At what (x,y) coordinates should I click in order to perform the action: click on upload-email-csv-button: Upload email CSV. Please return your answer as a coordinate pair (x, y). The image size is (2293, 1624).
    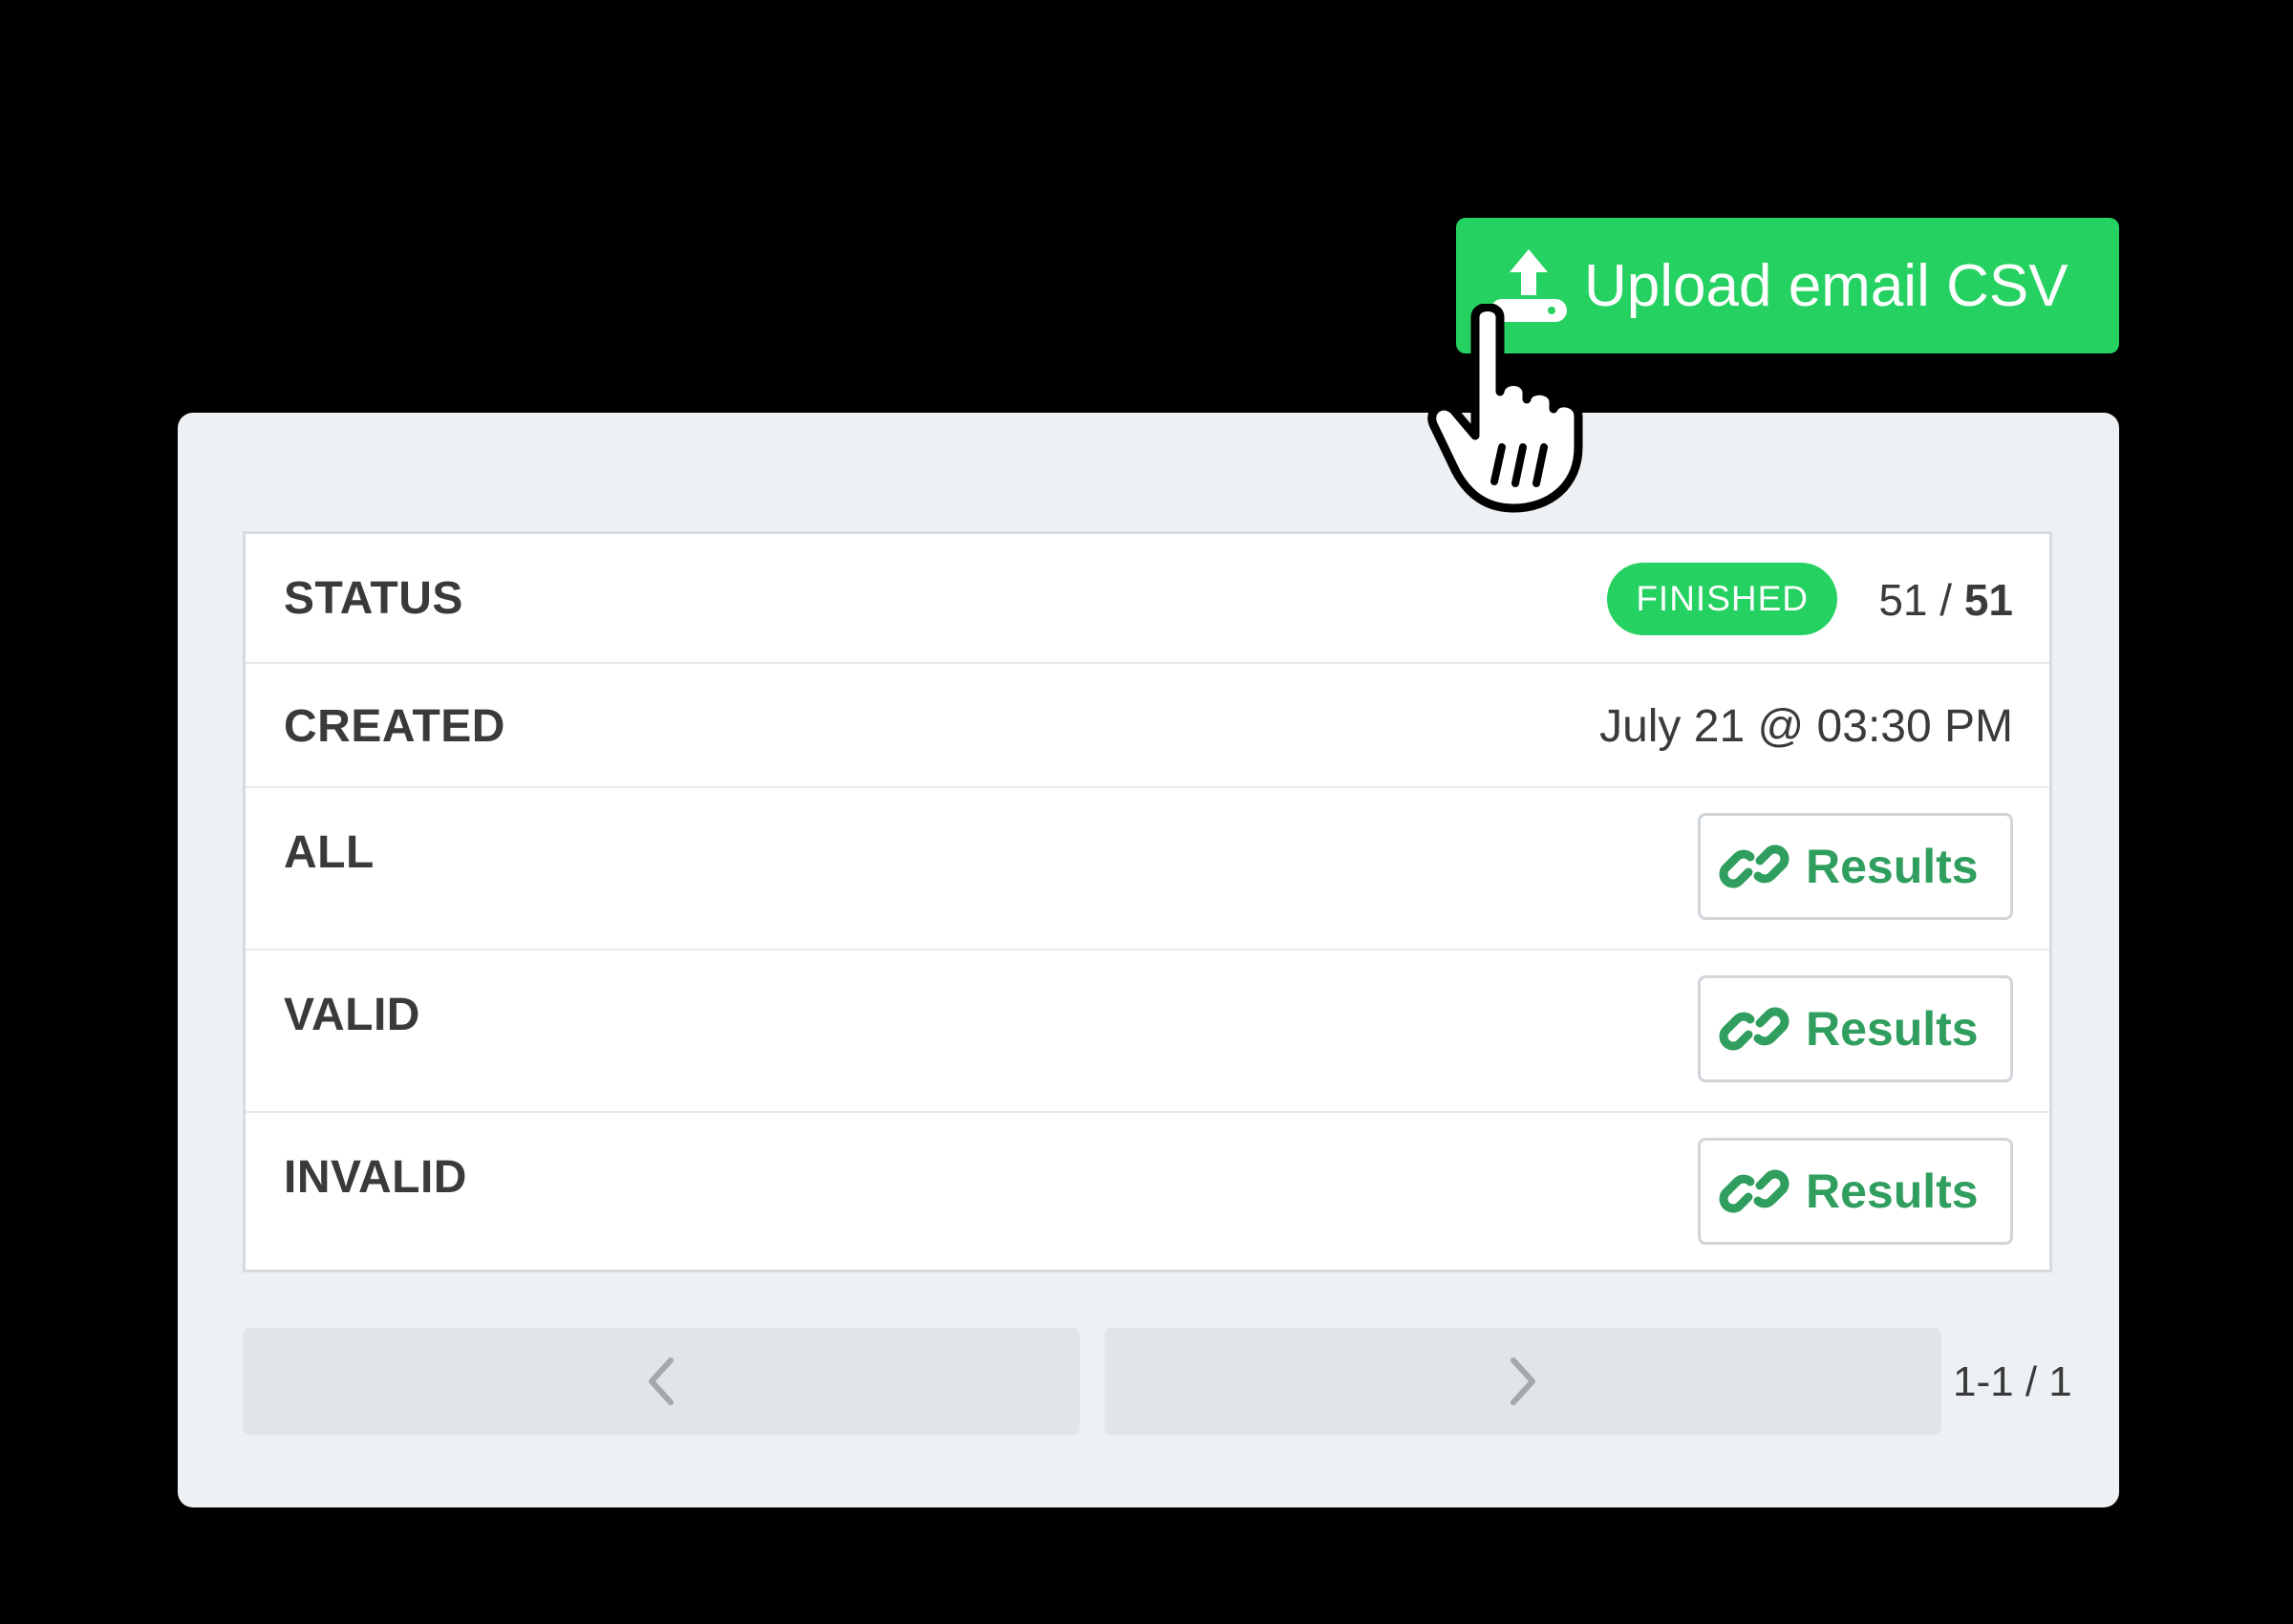
    Looking at the image, I should click on (1787, 286).